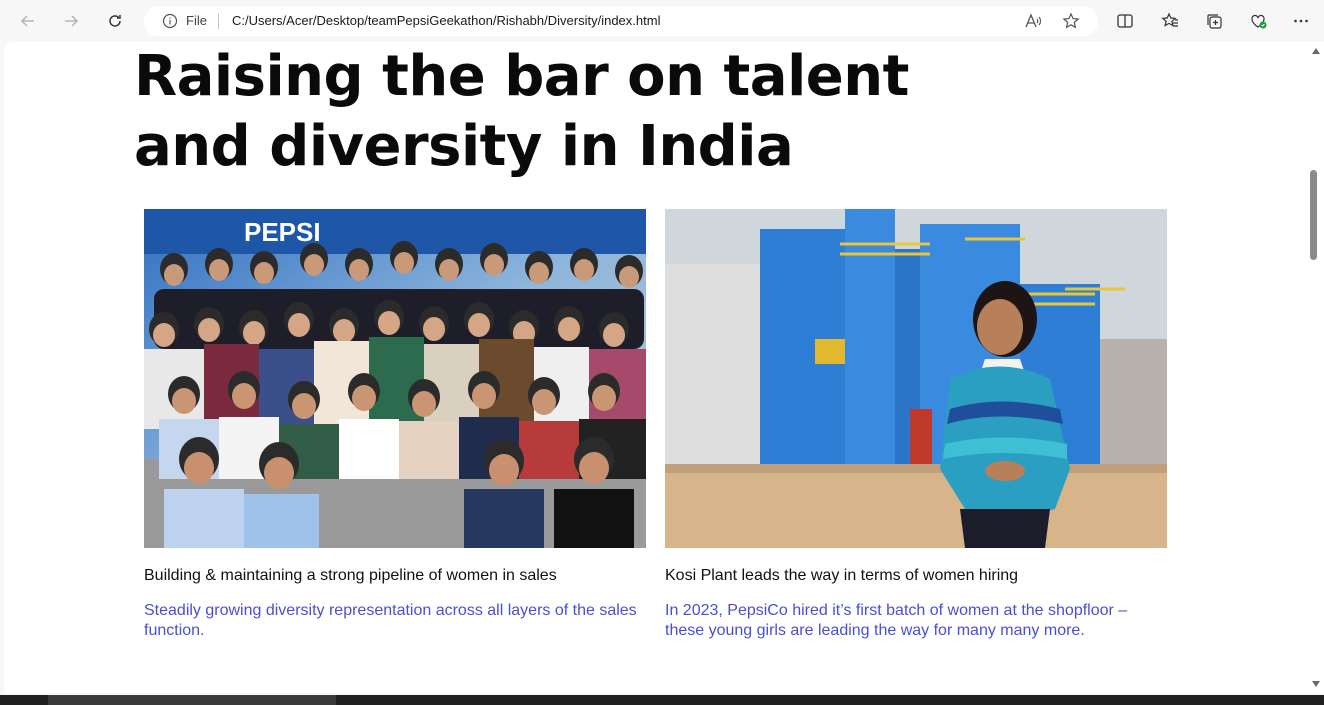  Describe the element at coordinates (1170, 21) in the screenshot. I see `favorites-icon` at that location.